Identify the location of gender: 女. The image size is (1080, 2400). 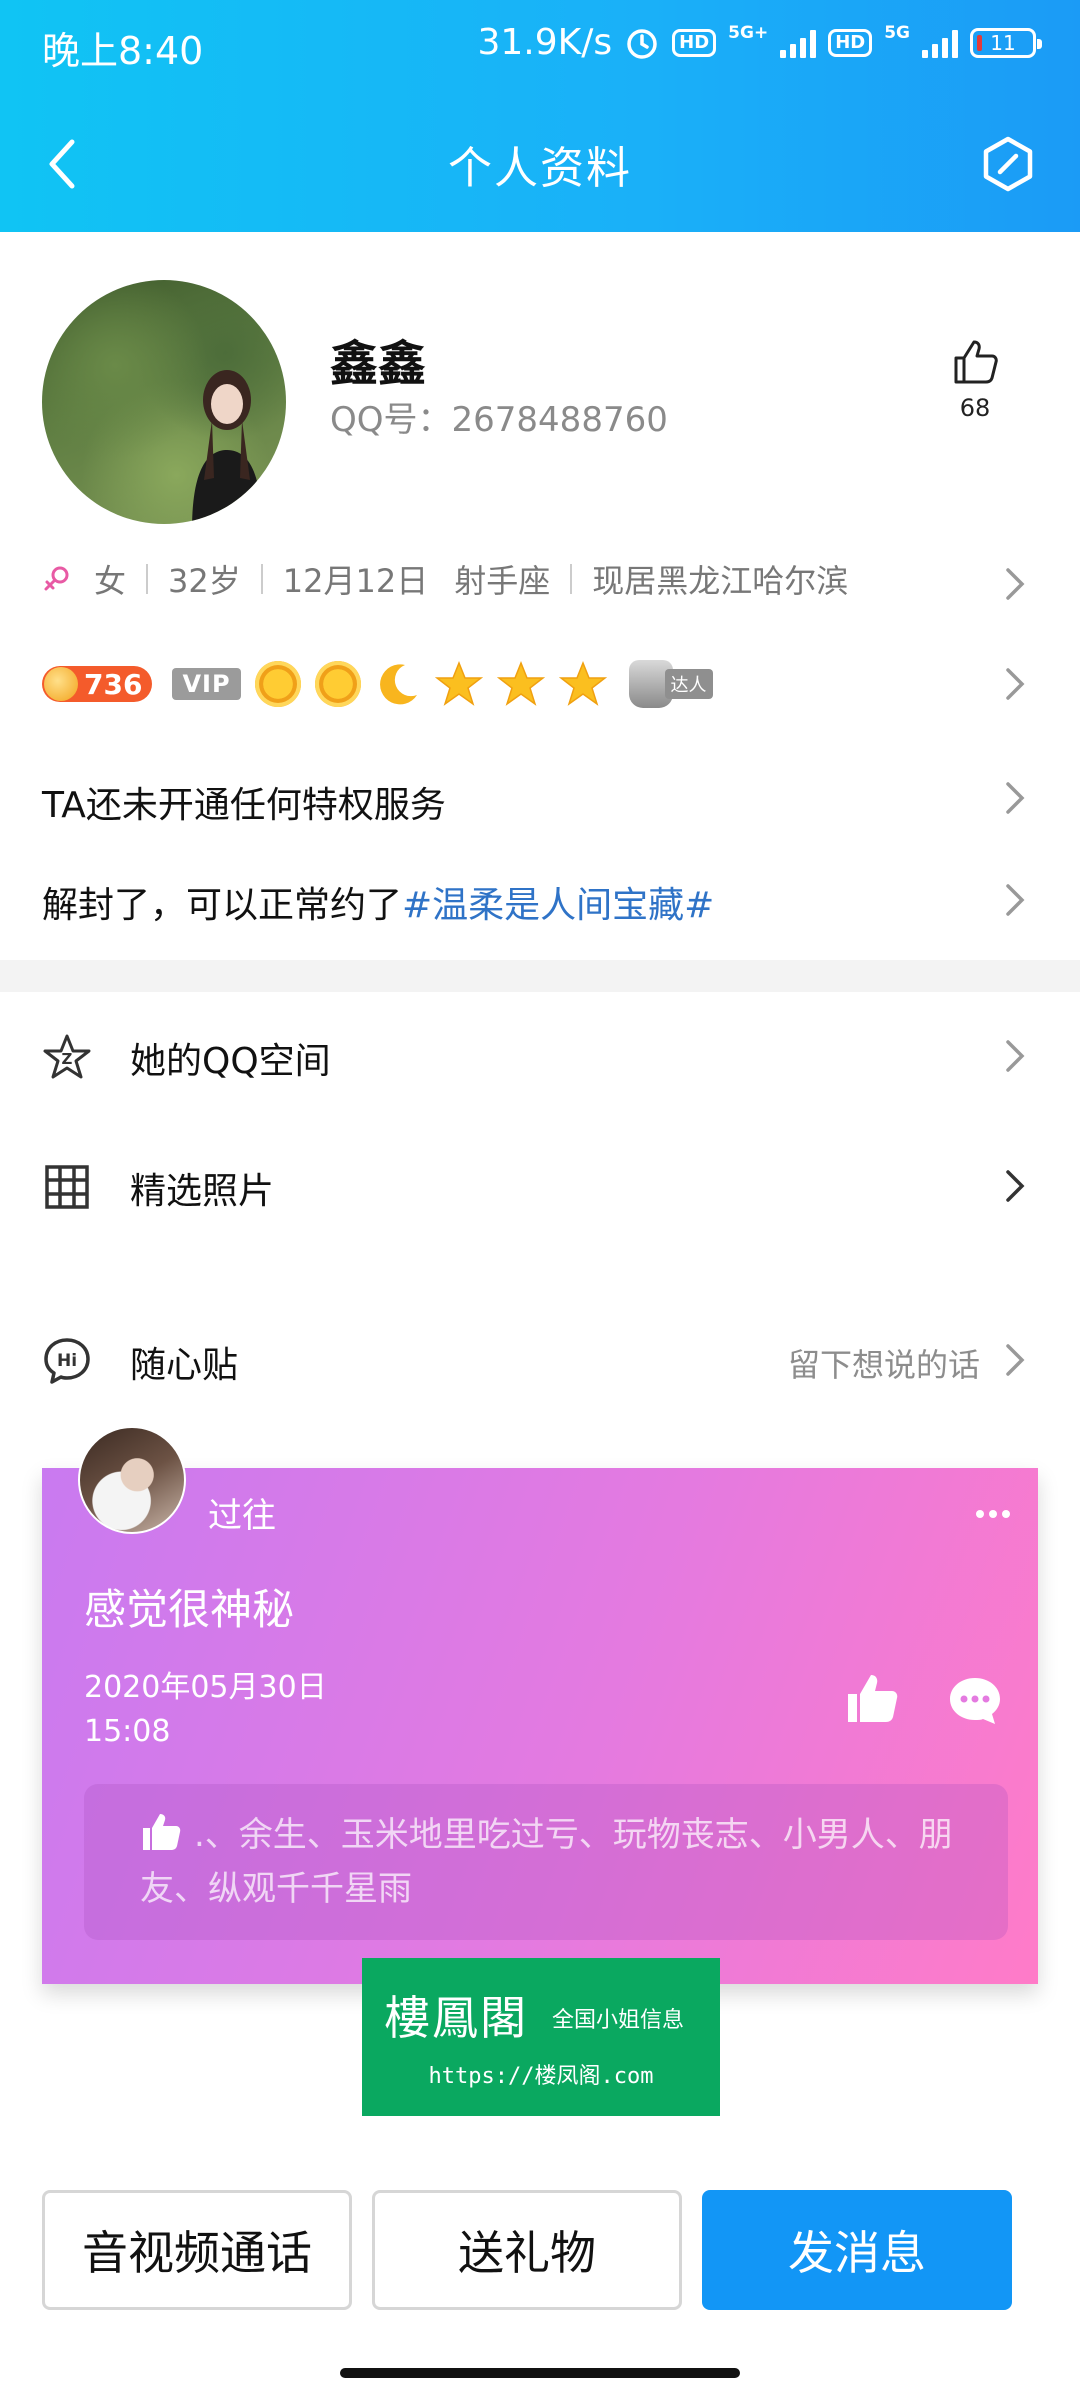
(110, 581).